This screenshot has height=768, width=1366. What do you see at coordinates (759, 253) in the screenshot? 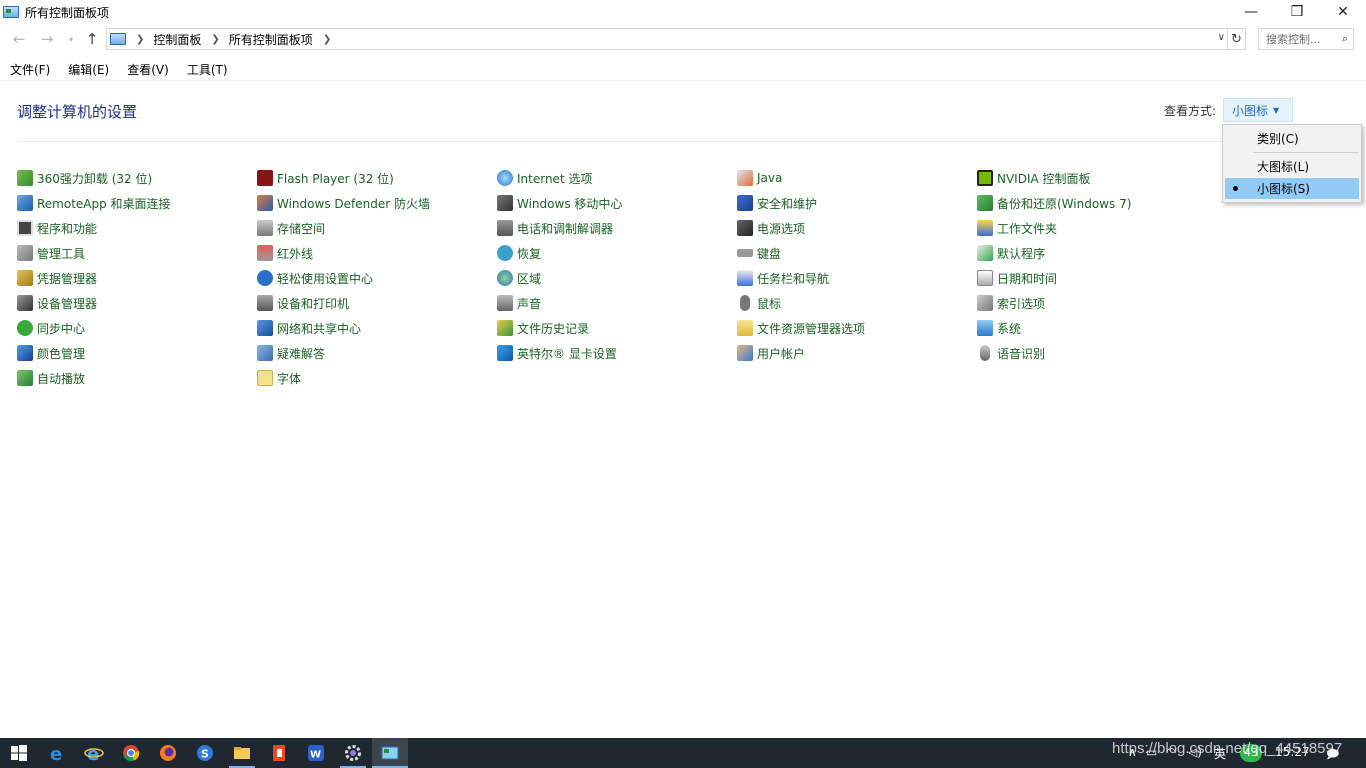
I see `control-panel-item: 键盘` at bounding box center [759, 253].